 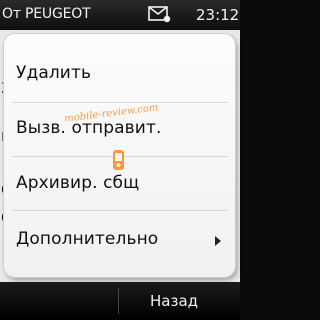 What do you see at coordinates (218, 241) in the screenshot?
I see `submenu-arrow-icon` at bounding box center [218, 241].